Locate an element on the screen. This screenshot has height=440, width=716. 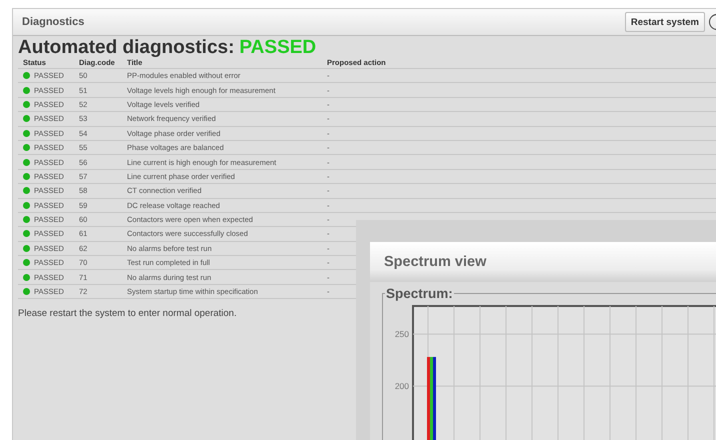
axis-tick-label: 250 is located at coordinates (401, 334).